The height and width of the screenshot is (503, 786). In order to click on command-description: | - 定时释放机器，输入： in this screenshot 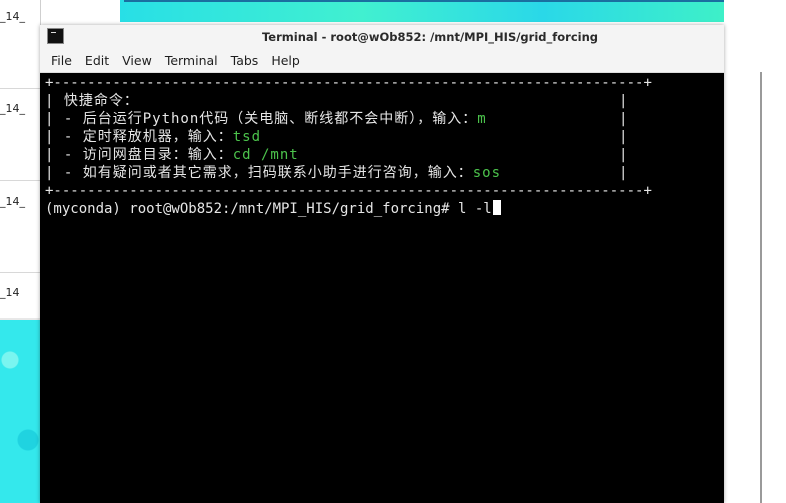, I will do `click(139, 137)`.